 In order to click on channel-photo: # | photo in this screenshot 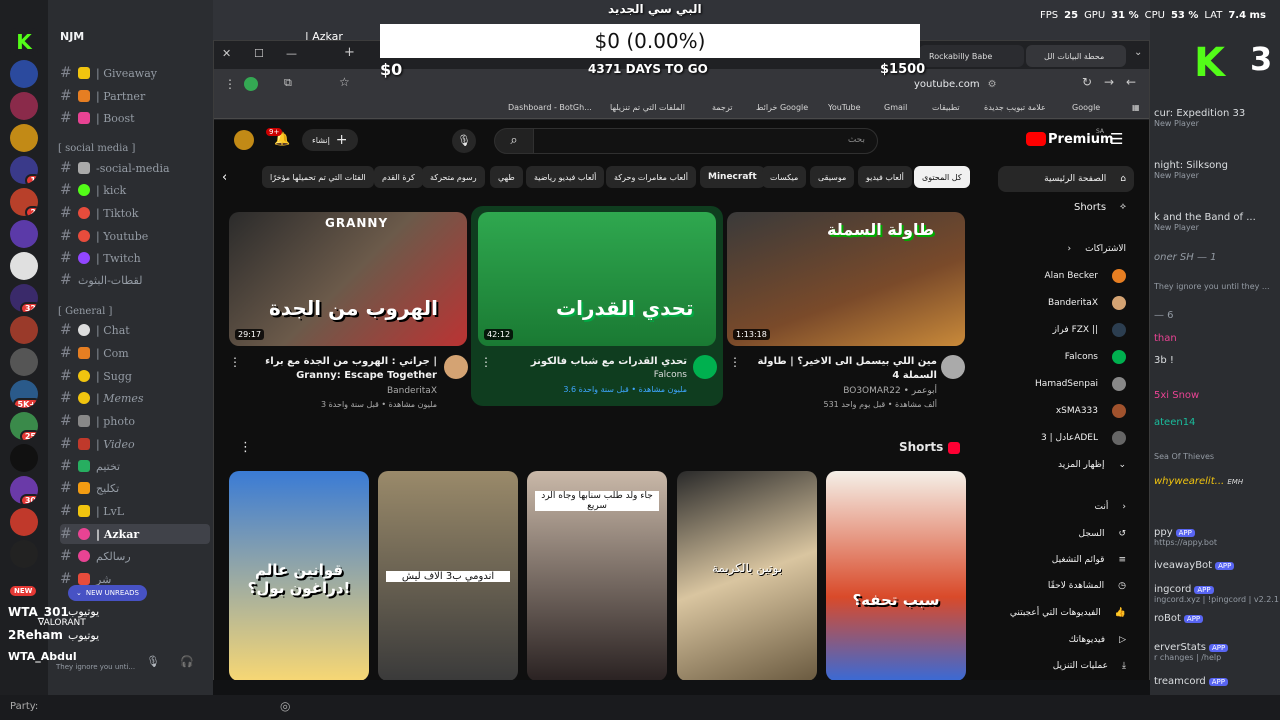, I will do `click(135, 421)`.